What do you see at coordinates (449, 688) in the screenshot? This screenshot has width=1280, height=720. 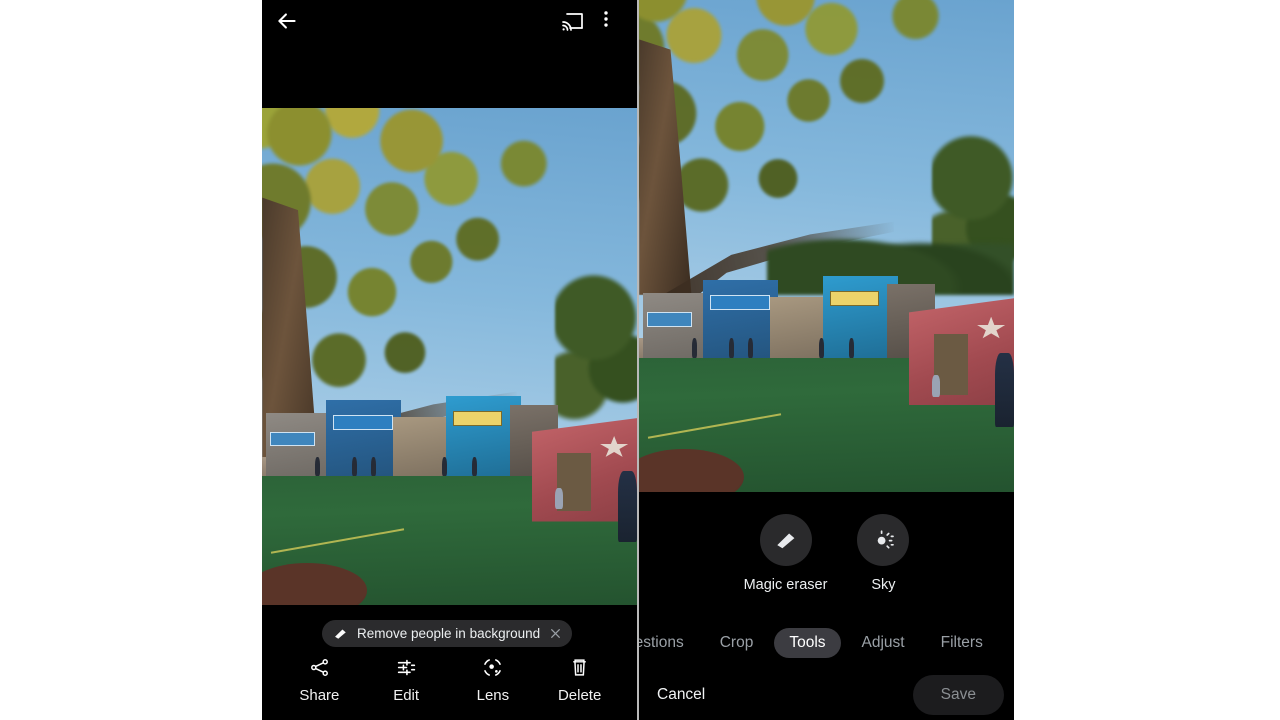 I see `viewer-action-nav: Share Edit Lens Delete` at bounding box center [449, 688].